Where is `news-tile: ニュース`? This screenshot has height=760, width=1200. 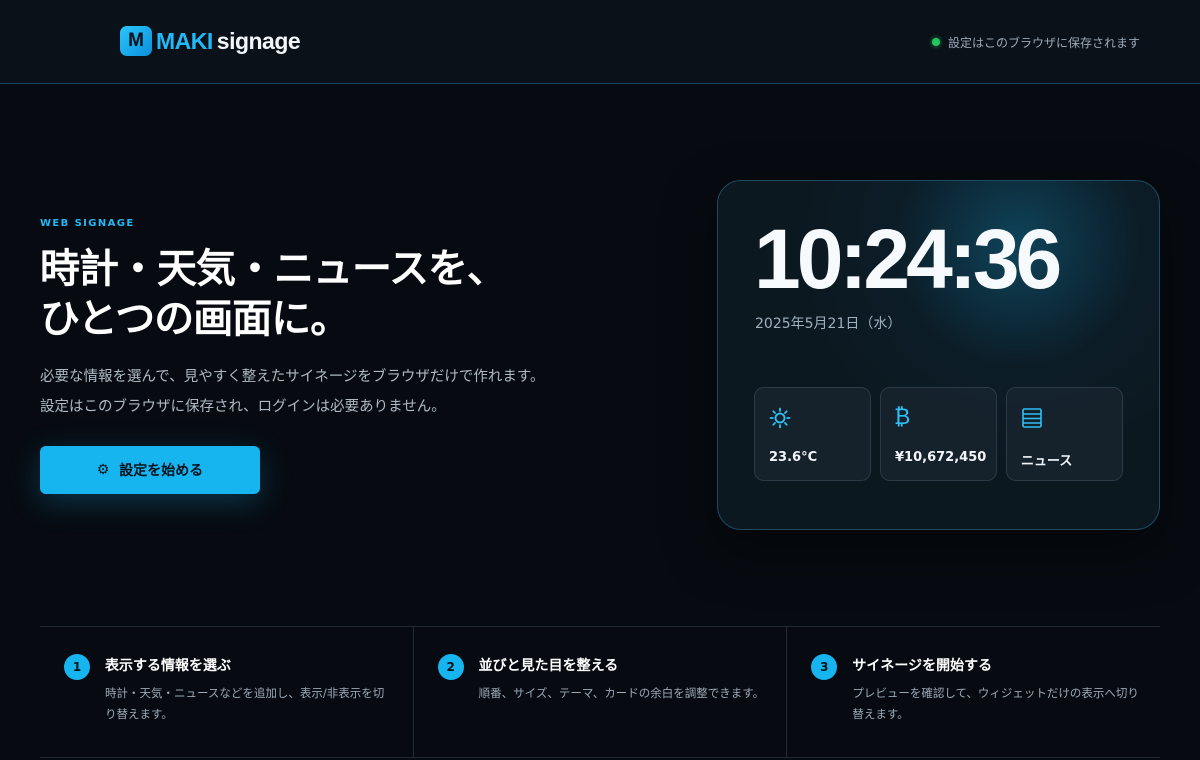
news-tile: ニュース is located at coordinates (1064, 434).